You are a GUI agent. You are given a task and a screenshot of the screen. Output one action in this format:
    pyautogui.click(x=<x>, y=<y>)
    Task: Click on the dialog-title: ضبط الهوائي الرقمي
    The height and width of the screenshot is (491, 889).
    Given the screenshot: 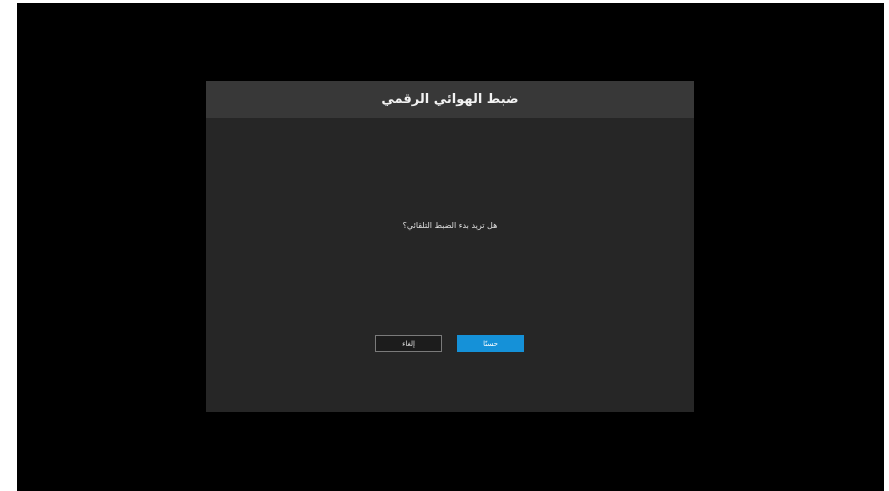 What is the action you would take?
    pyautogui.click(x=450, y=99)
    